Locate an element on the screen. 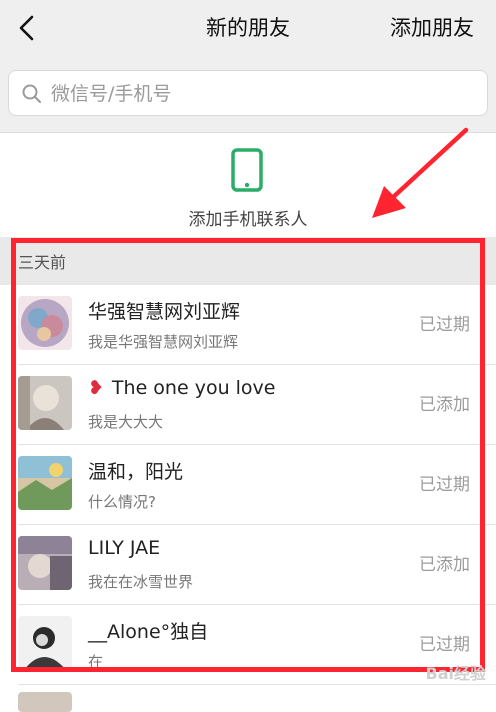 This screenshot has height=712, width=496. contact-name: ❥ The one you love is located at coordinates (181, 388).